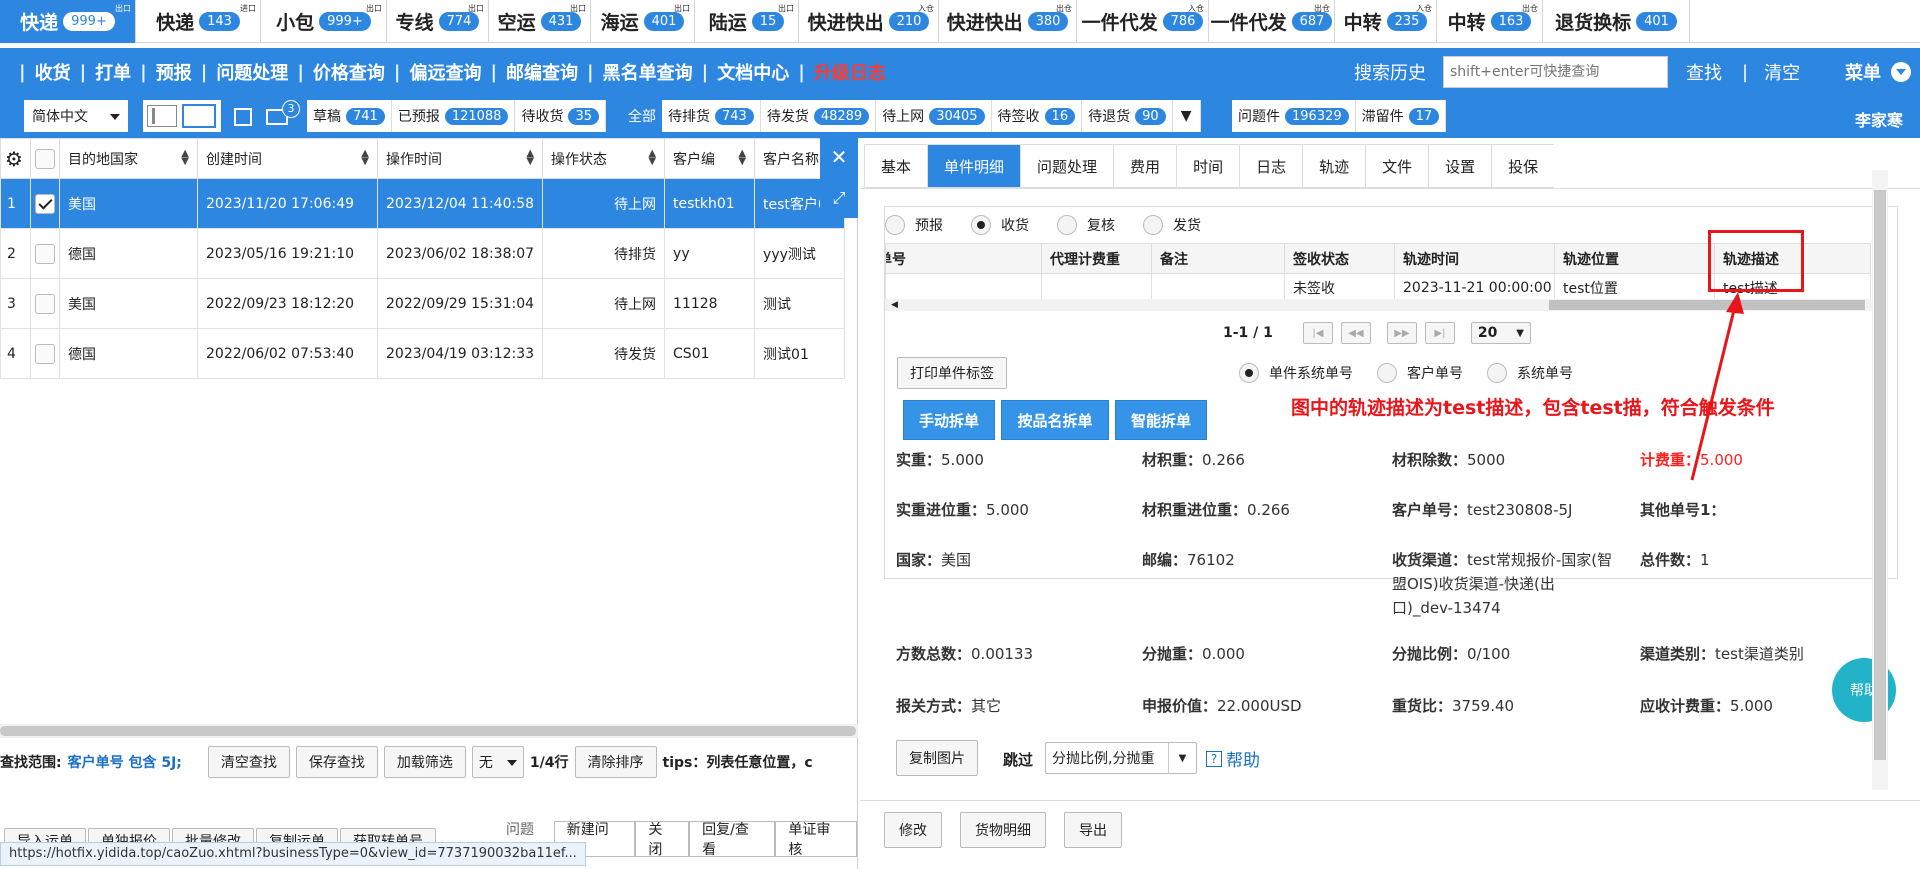 The image size is (1920, 869). What do you see at coordinates (454, 116) in the screenshot?
I see `status-chip: 已预报 121088` at bounding box center [454, 116].